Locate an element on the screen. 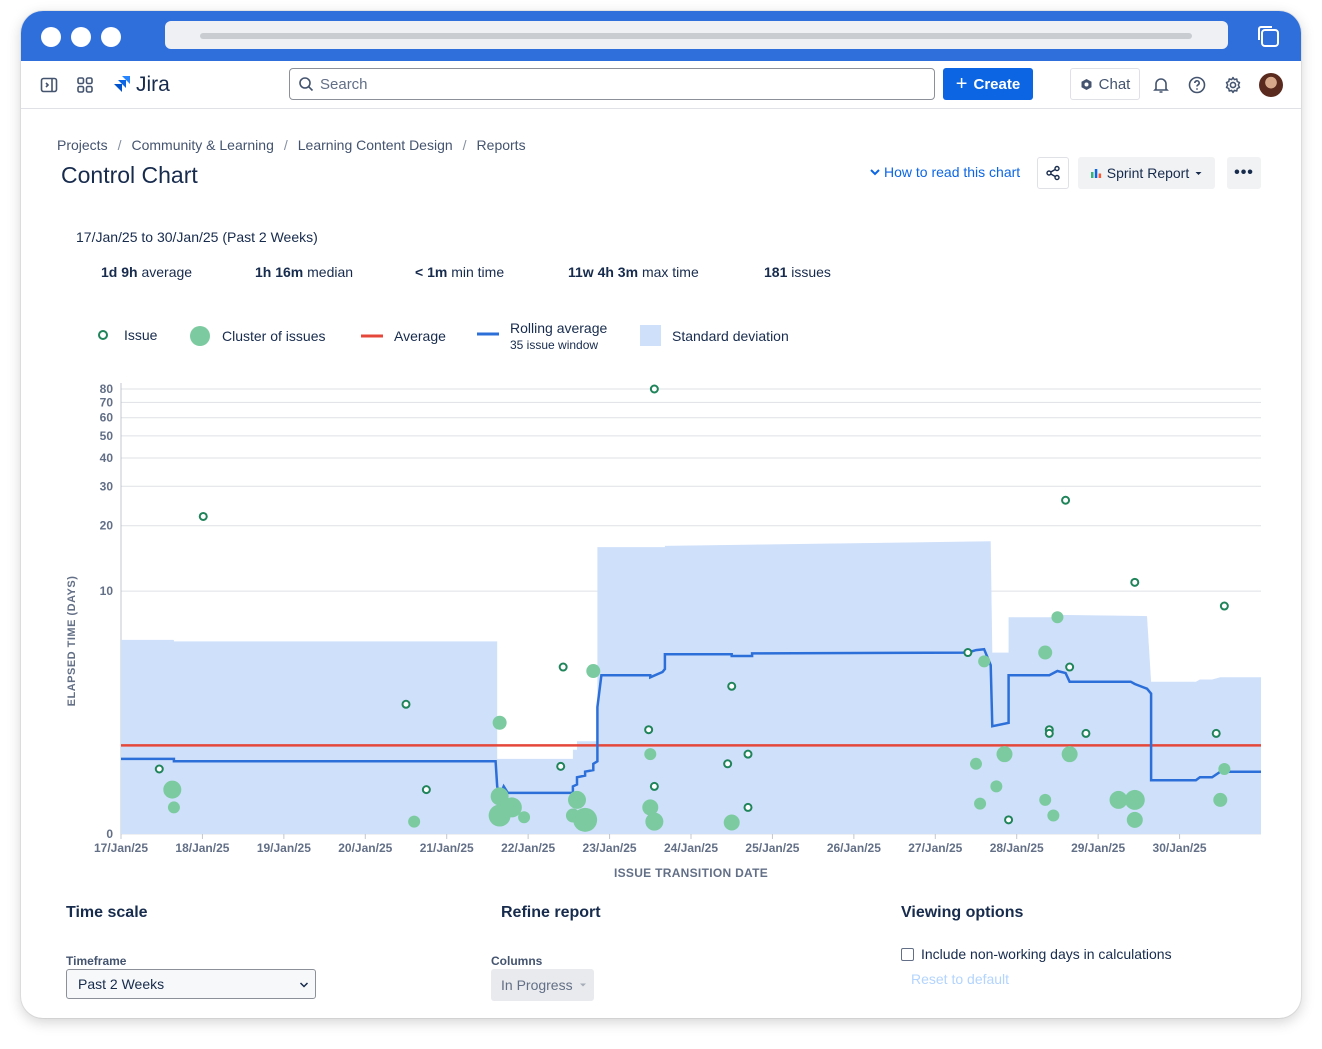 This screenshot has height=1049, width=1322. notifications-icon is located at coordinates (1161, 85).